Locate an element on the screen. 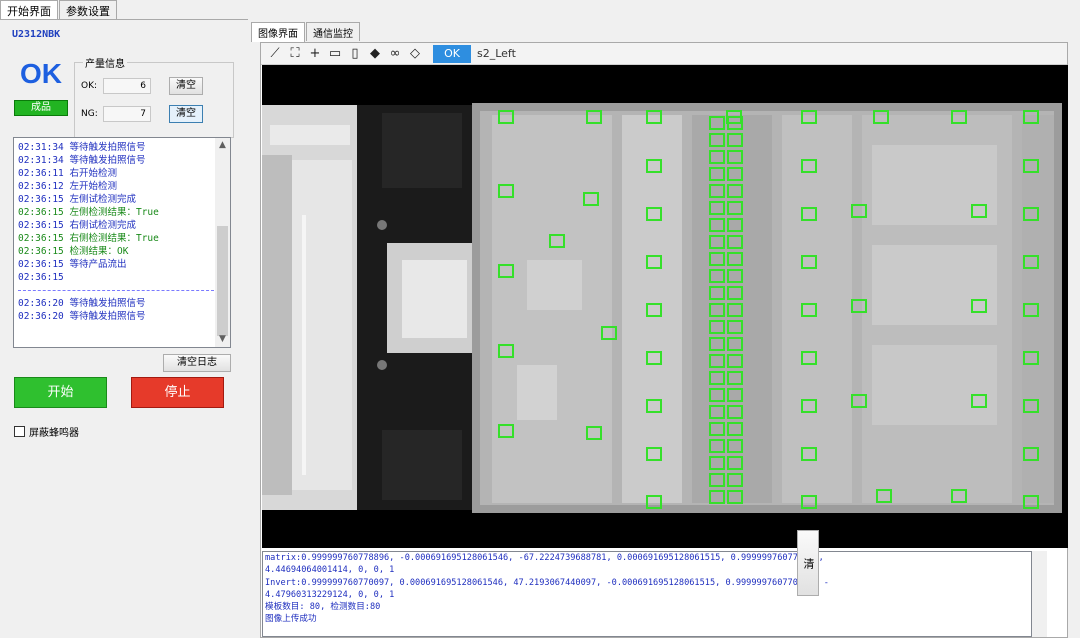  clear-log-button: 清空日志 is located at coordinates (197, 363).